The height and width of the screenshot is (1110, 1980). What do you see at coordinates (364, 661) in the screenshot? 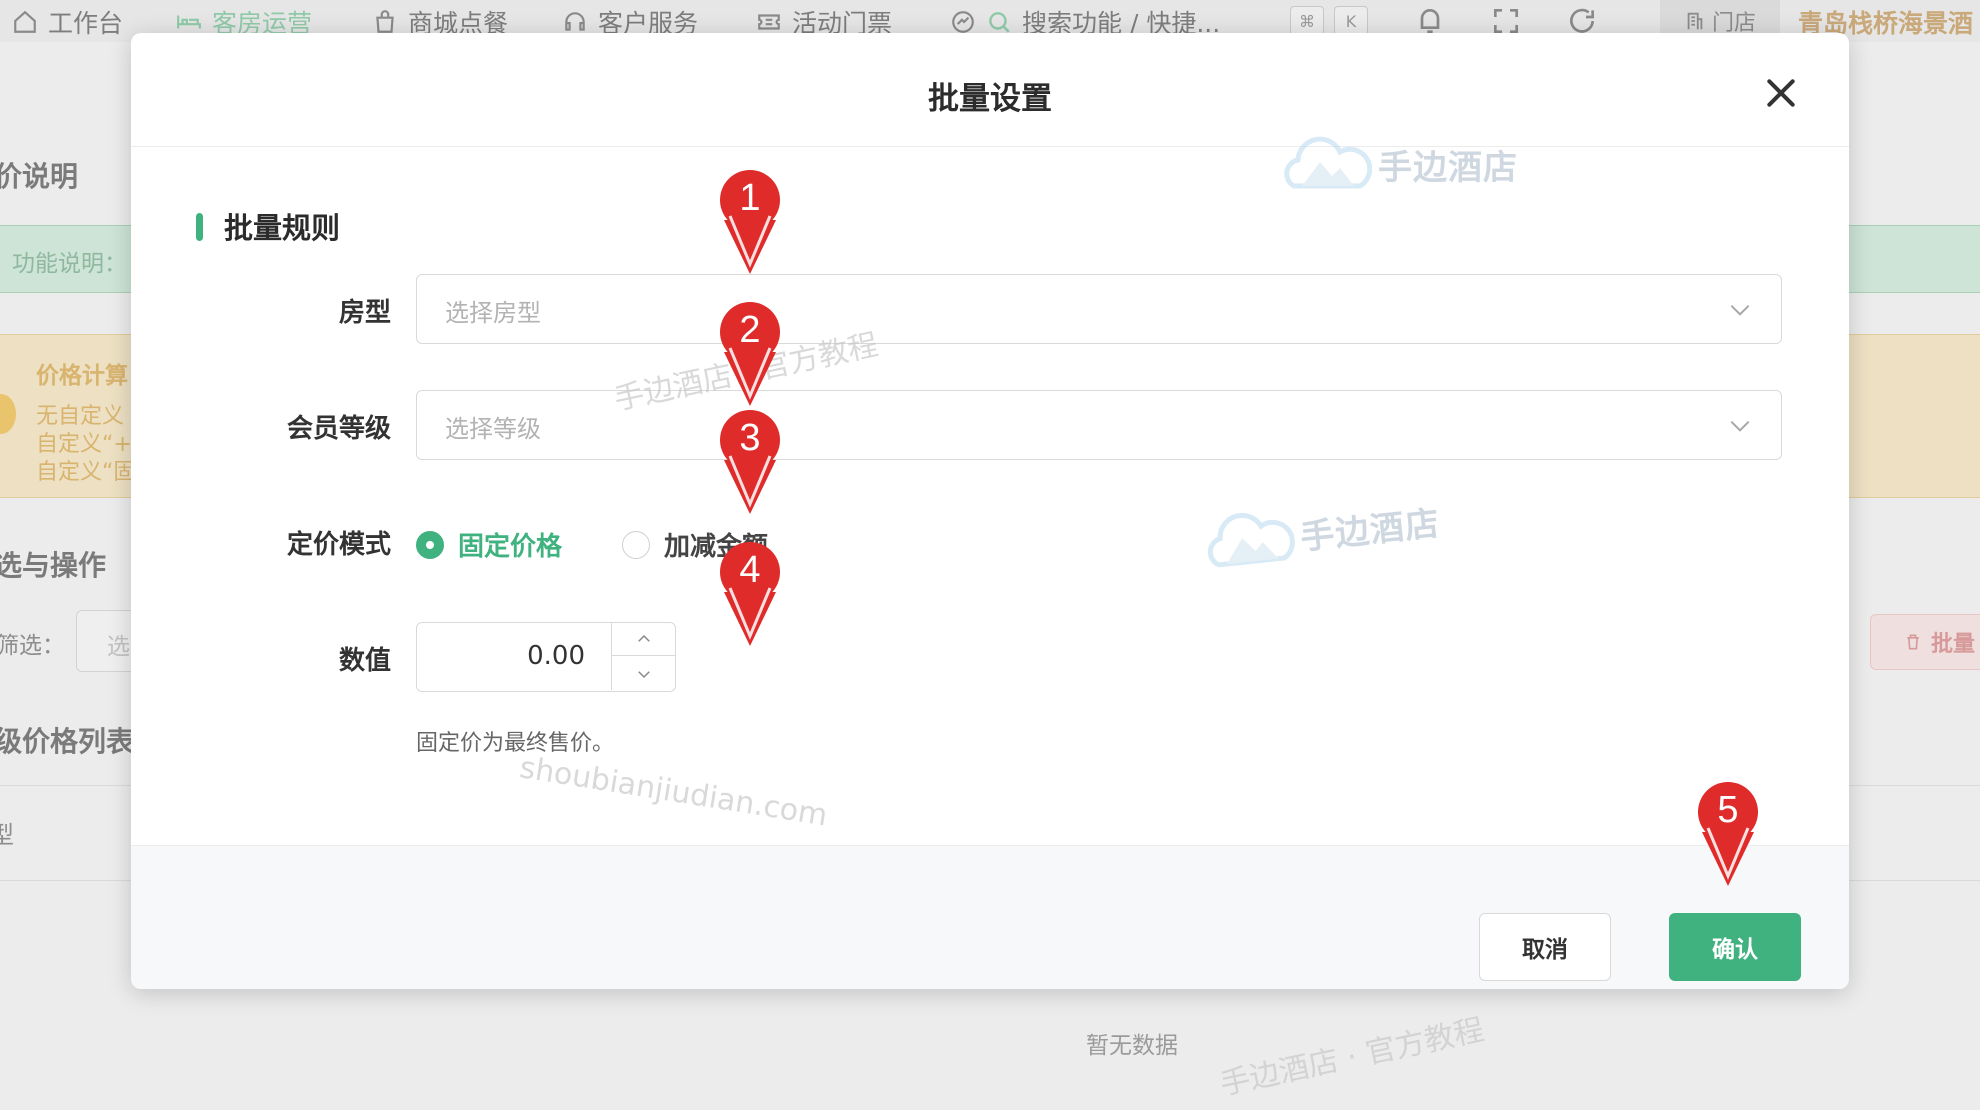
I see `value-label: 数值` at bounding box center [364, 661].